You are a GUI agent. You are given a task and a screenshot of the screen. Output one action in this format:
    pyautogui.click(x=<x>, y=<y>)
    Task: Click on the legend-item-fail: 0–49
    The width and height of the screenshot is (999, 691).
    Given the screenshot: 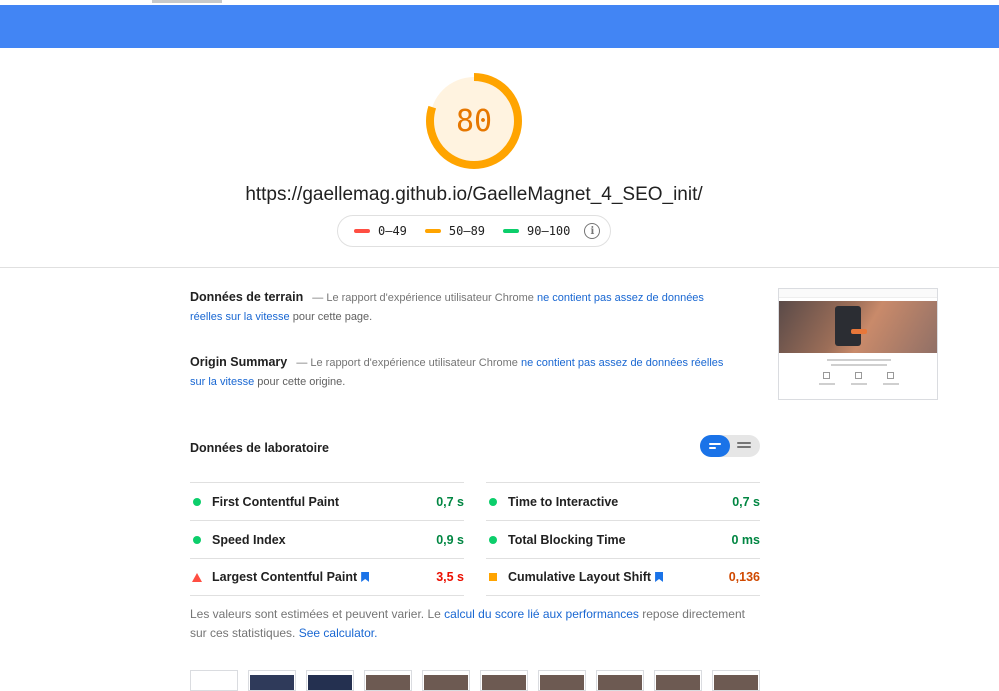 What is the action you would take?
    pyautogui.click(x=380, y=231)
    